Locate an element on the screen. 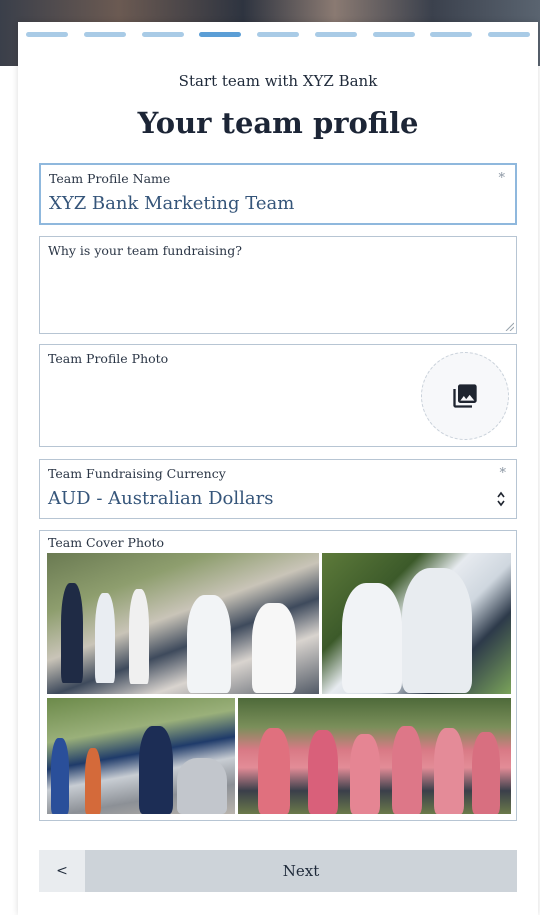 The height and width of the screenshot is (915, 540). select-chevron-icon is located at coordinates (501, 499).